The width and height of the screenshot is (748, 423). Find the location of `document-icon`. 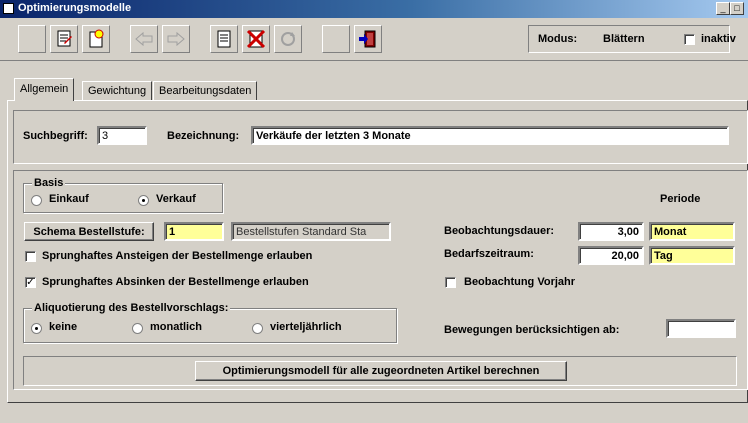

document-icon is located at coordinates (224, 39).